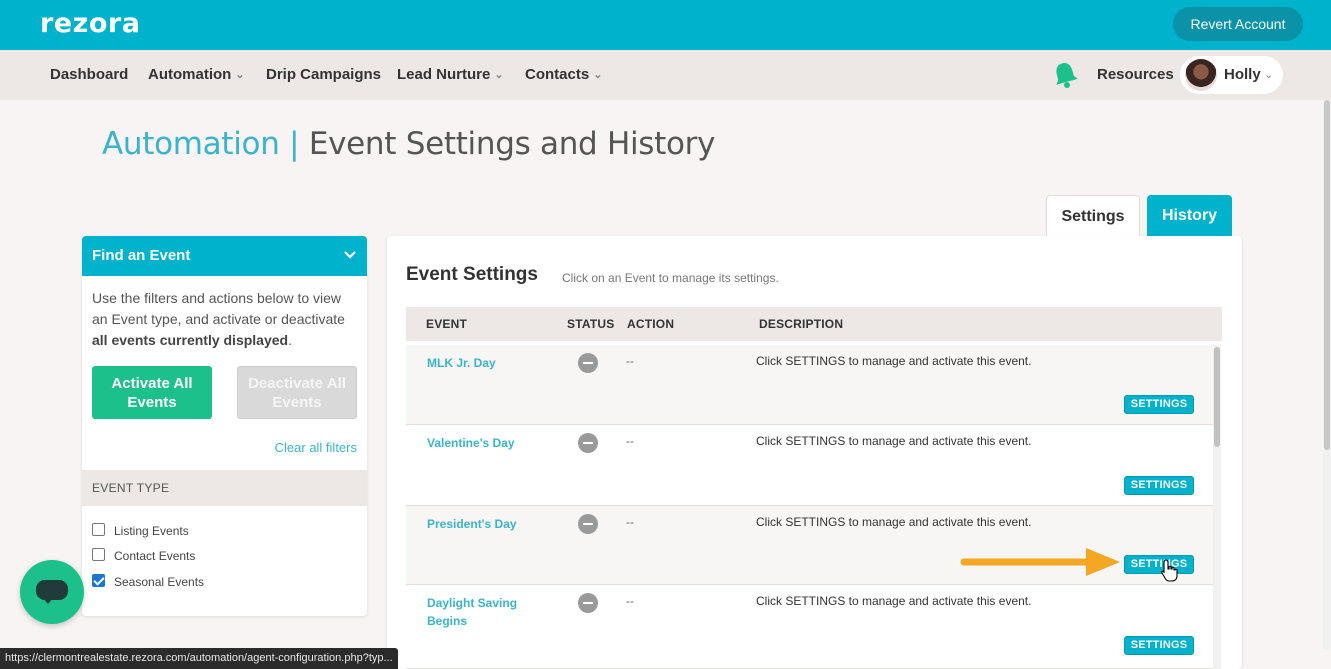 The image size is (1331, 669). Describe the element at coordinates (191, 144) in the screenshot. I see `breadcrumb-automation: Automation` at that location.